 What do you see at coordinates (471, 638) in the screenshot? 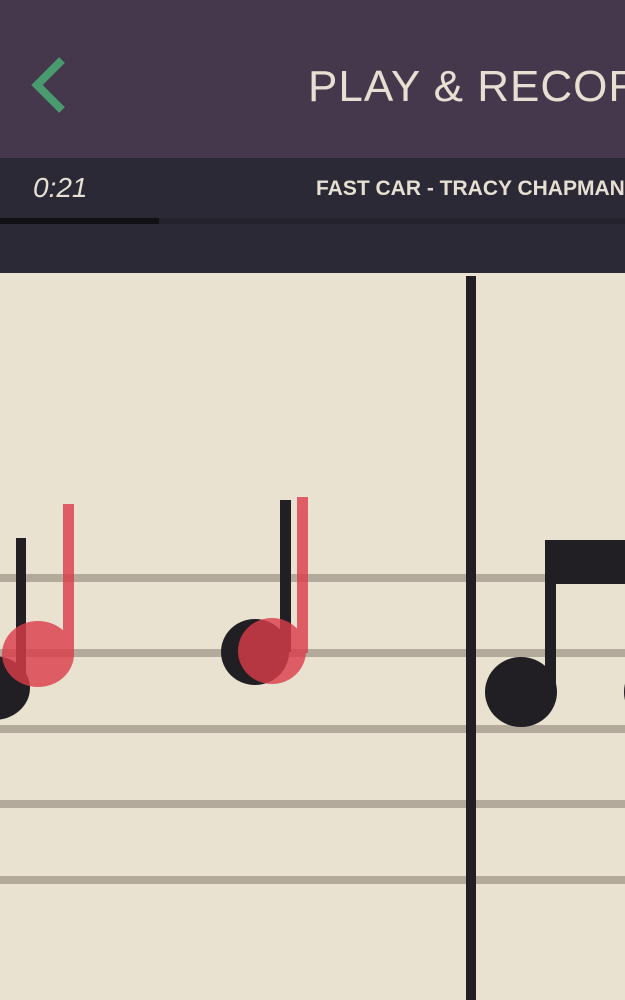
I see `bar-line` at bounding box center [471, 638].